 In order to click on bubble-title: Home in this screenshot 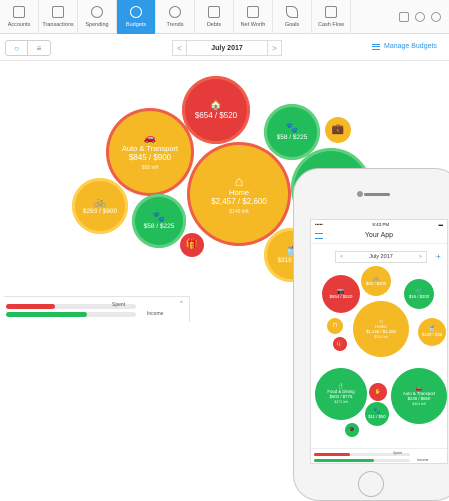, I will do `click(238, 192)`.